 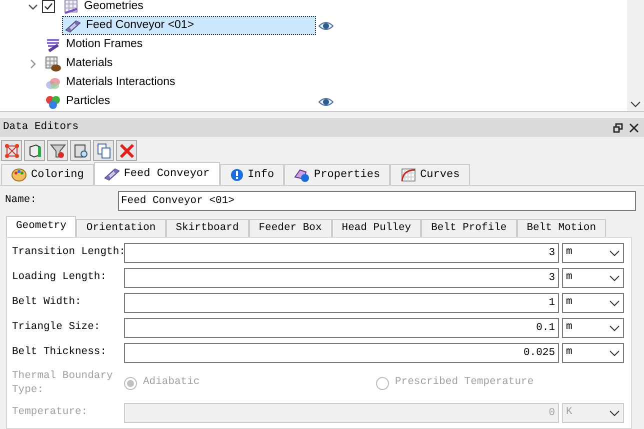 I want to click on tab: Head Pulley, so click(x=377, y=228).